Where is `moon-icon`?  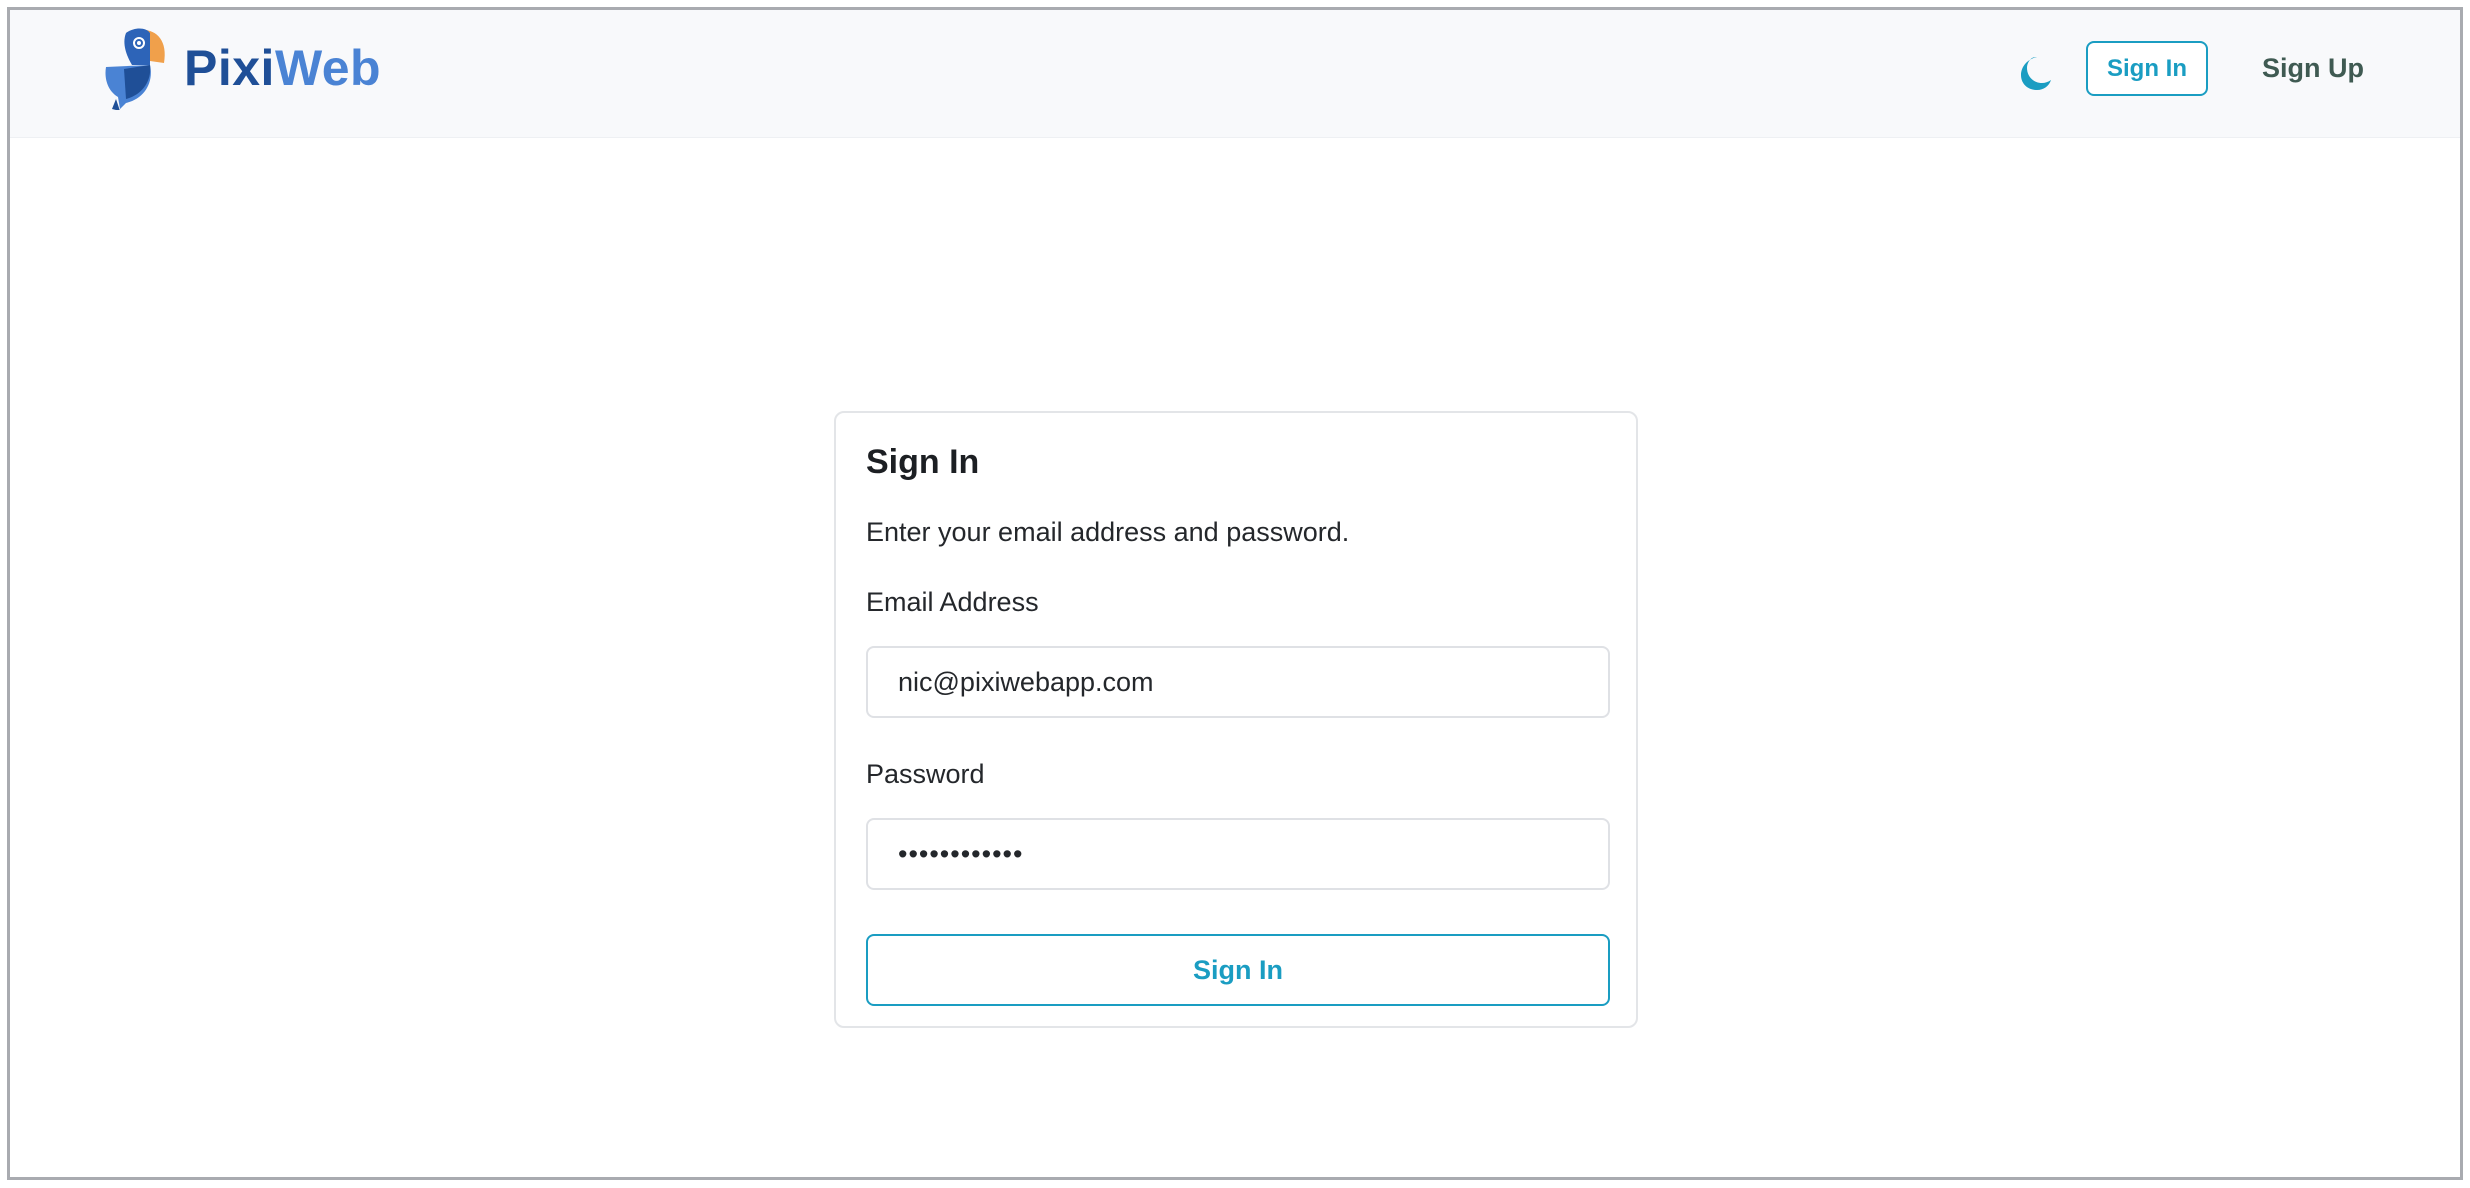
moon-icon is located at coordinates (2036, 73).